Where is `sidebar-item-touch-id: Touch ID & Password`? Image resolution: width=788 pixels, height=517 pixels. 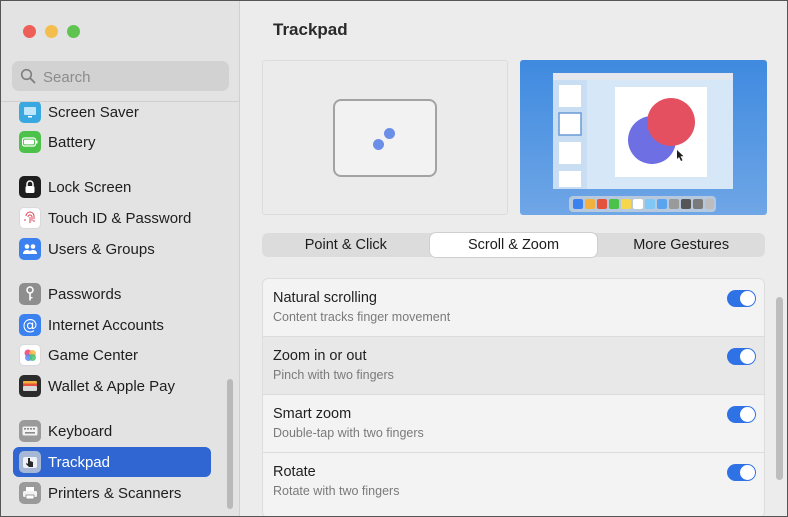 sidebar-item-touch-id: Touch ID & Password is located at coordinates (112, 218).